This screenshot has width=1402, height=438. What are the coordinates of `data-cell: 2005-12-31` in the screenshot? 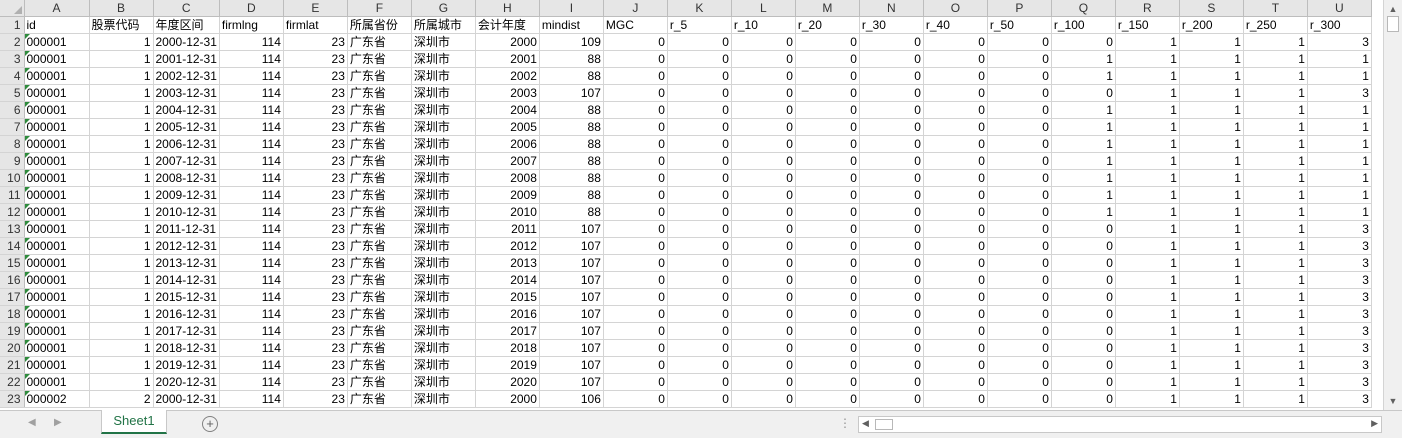 It's located at (186, 127).